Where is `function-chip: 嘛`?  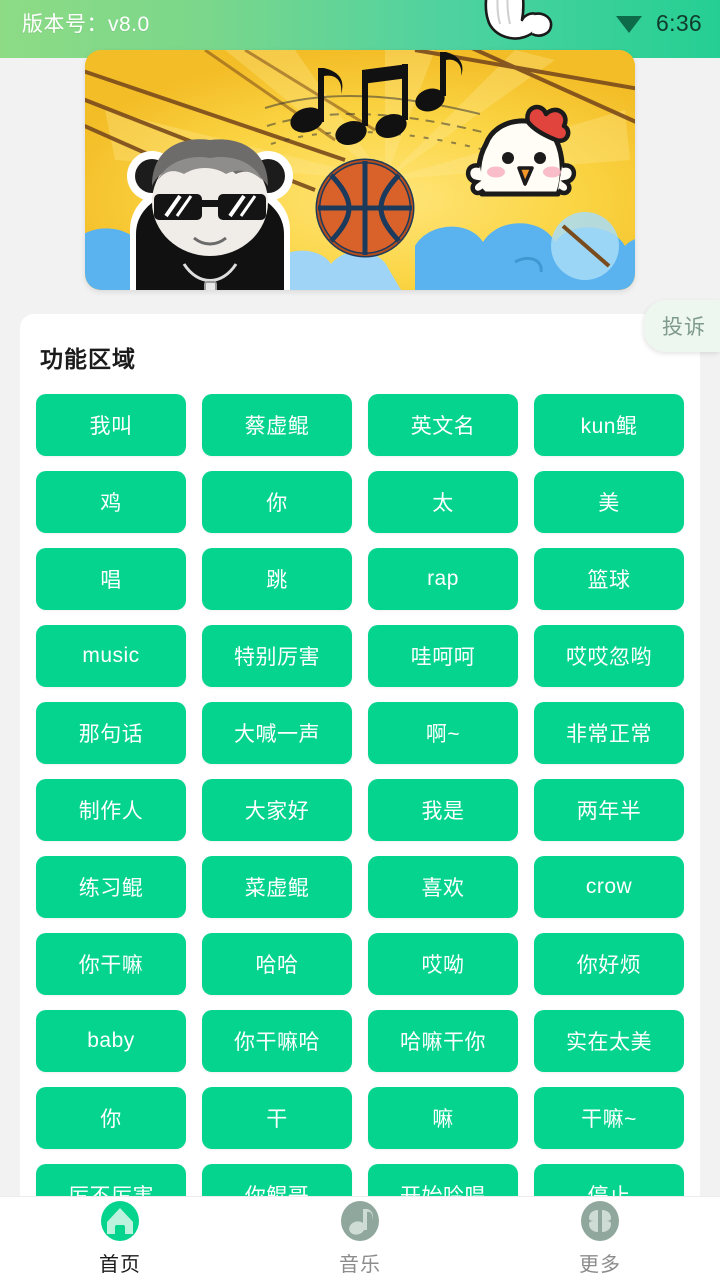 function-chip: 嘛 is located at coordinates (443, 1118).